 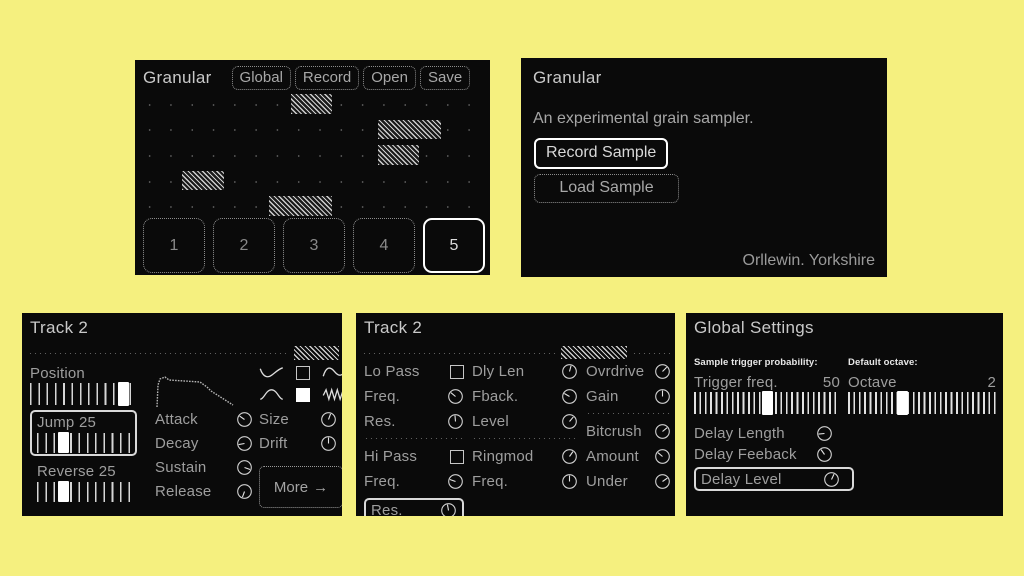 What do you see at coordinates (824, 454) in the screenshot?
I see `knob-delayfeeback-icon` at bounding box center [824, 454].